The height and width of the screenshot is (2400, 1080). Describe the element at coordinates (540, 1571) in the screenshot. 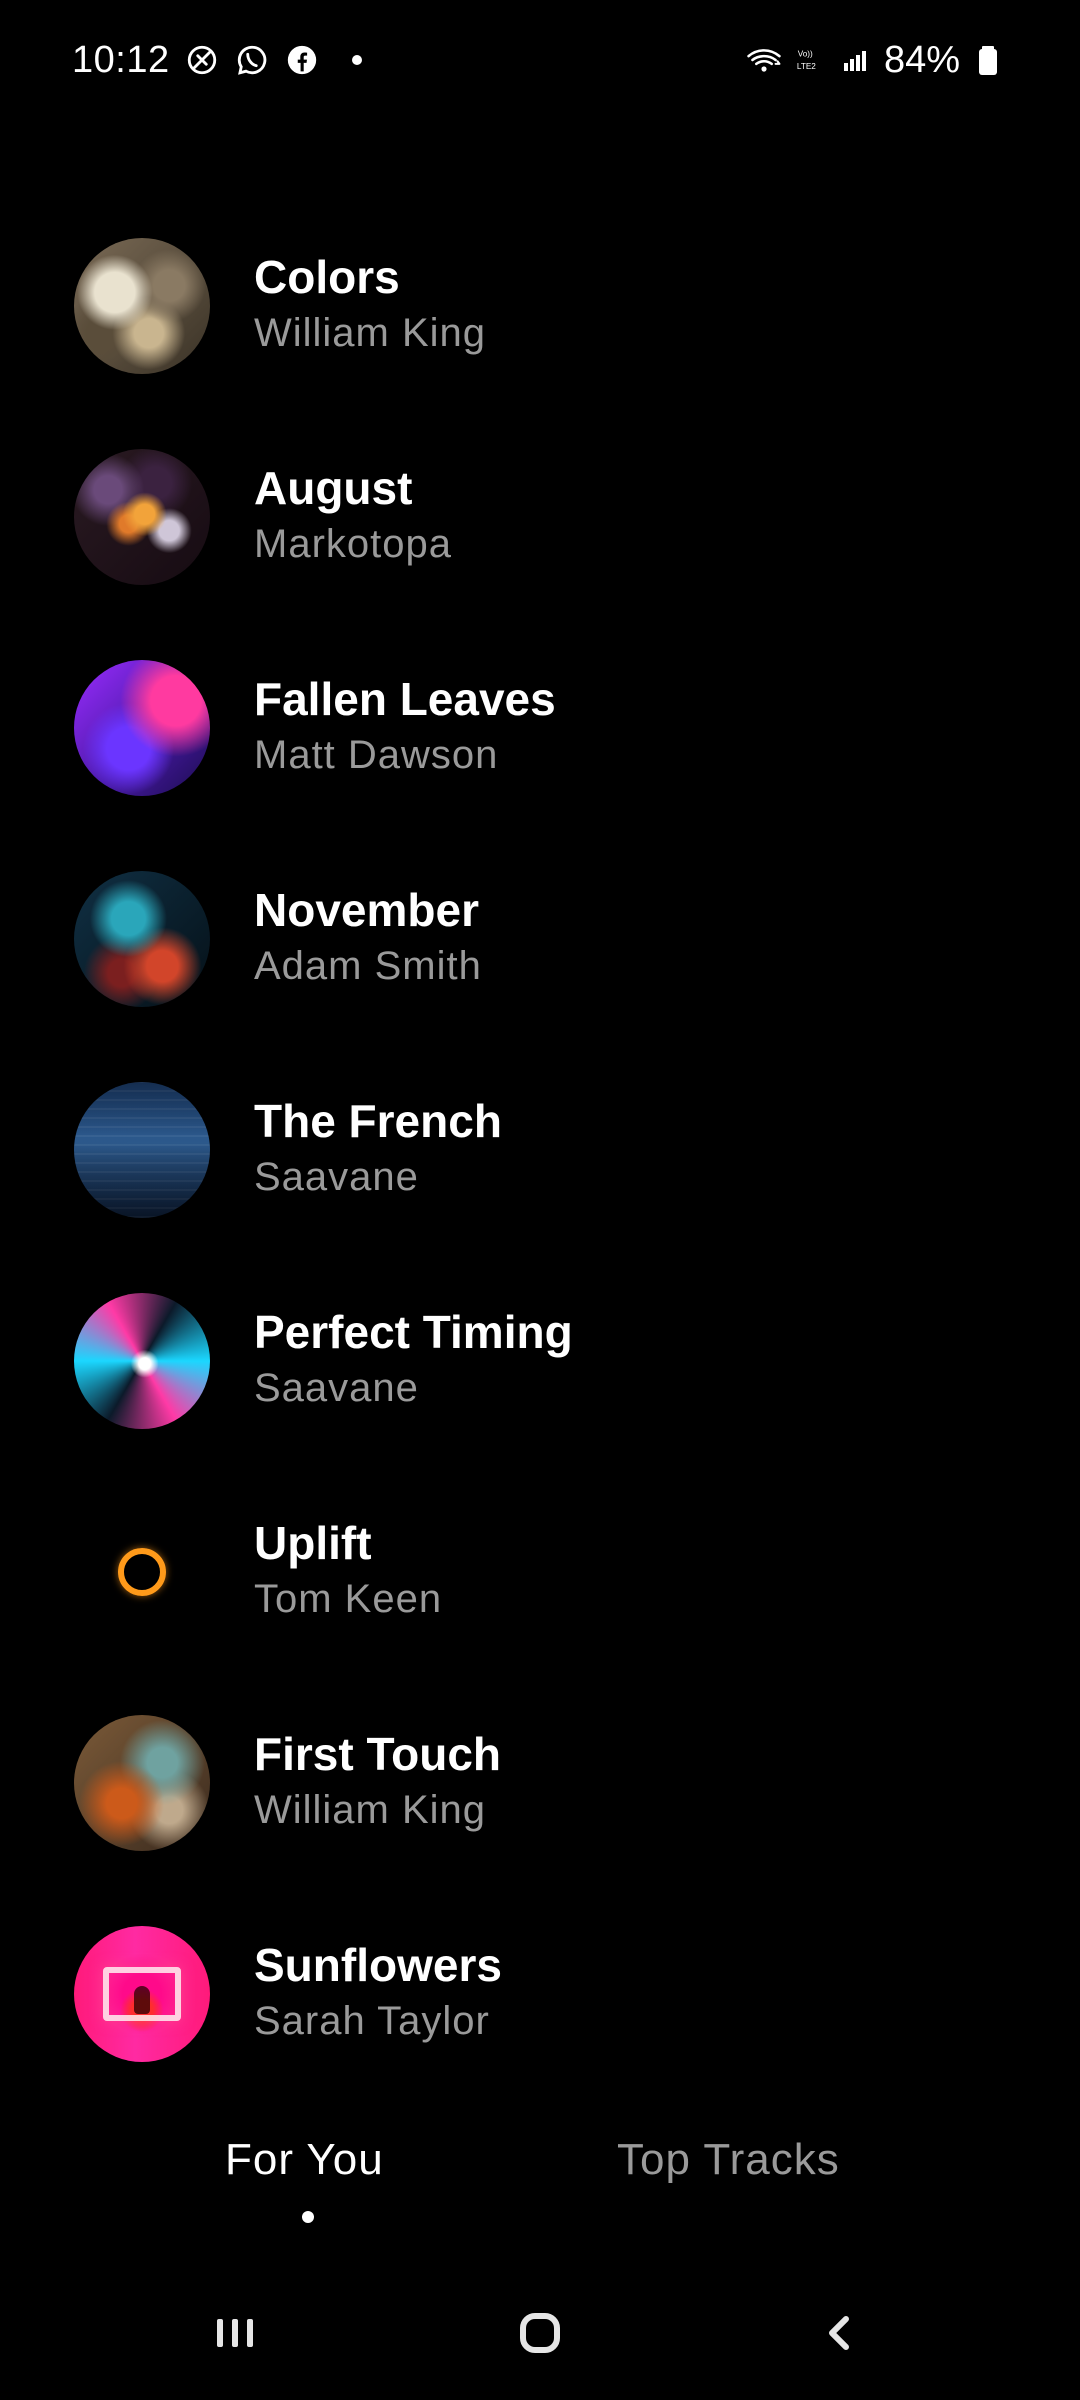

I see `list-item: Uplift Tom Keen` at that location.